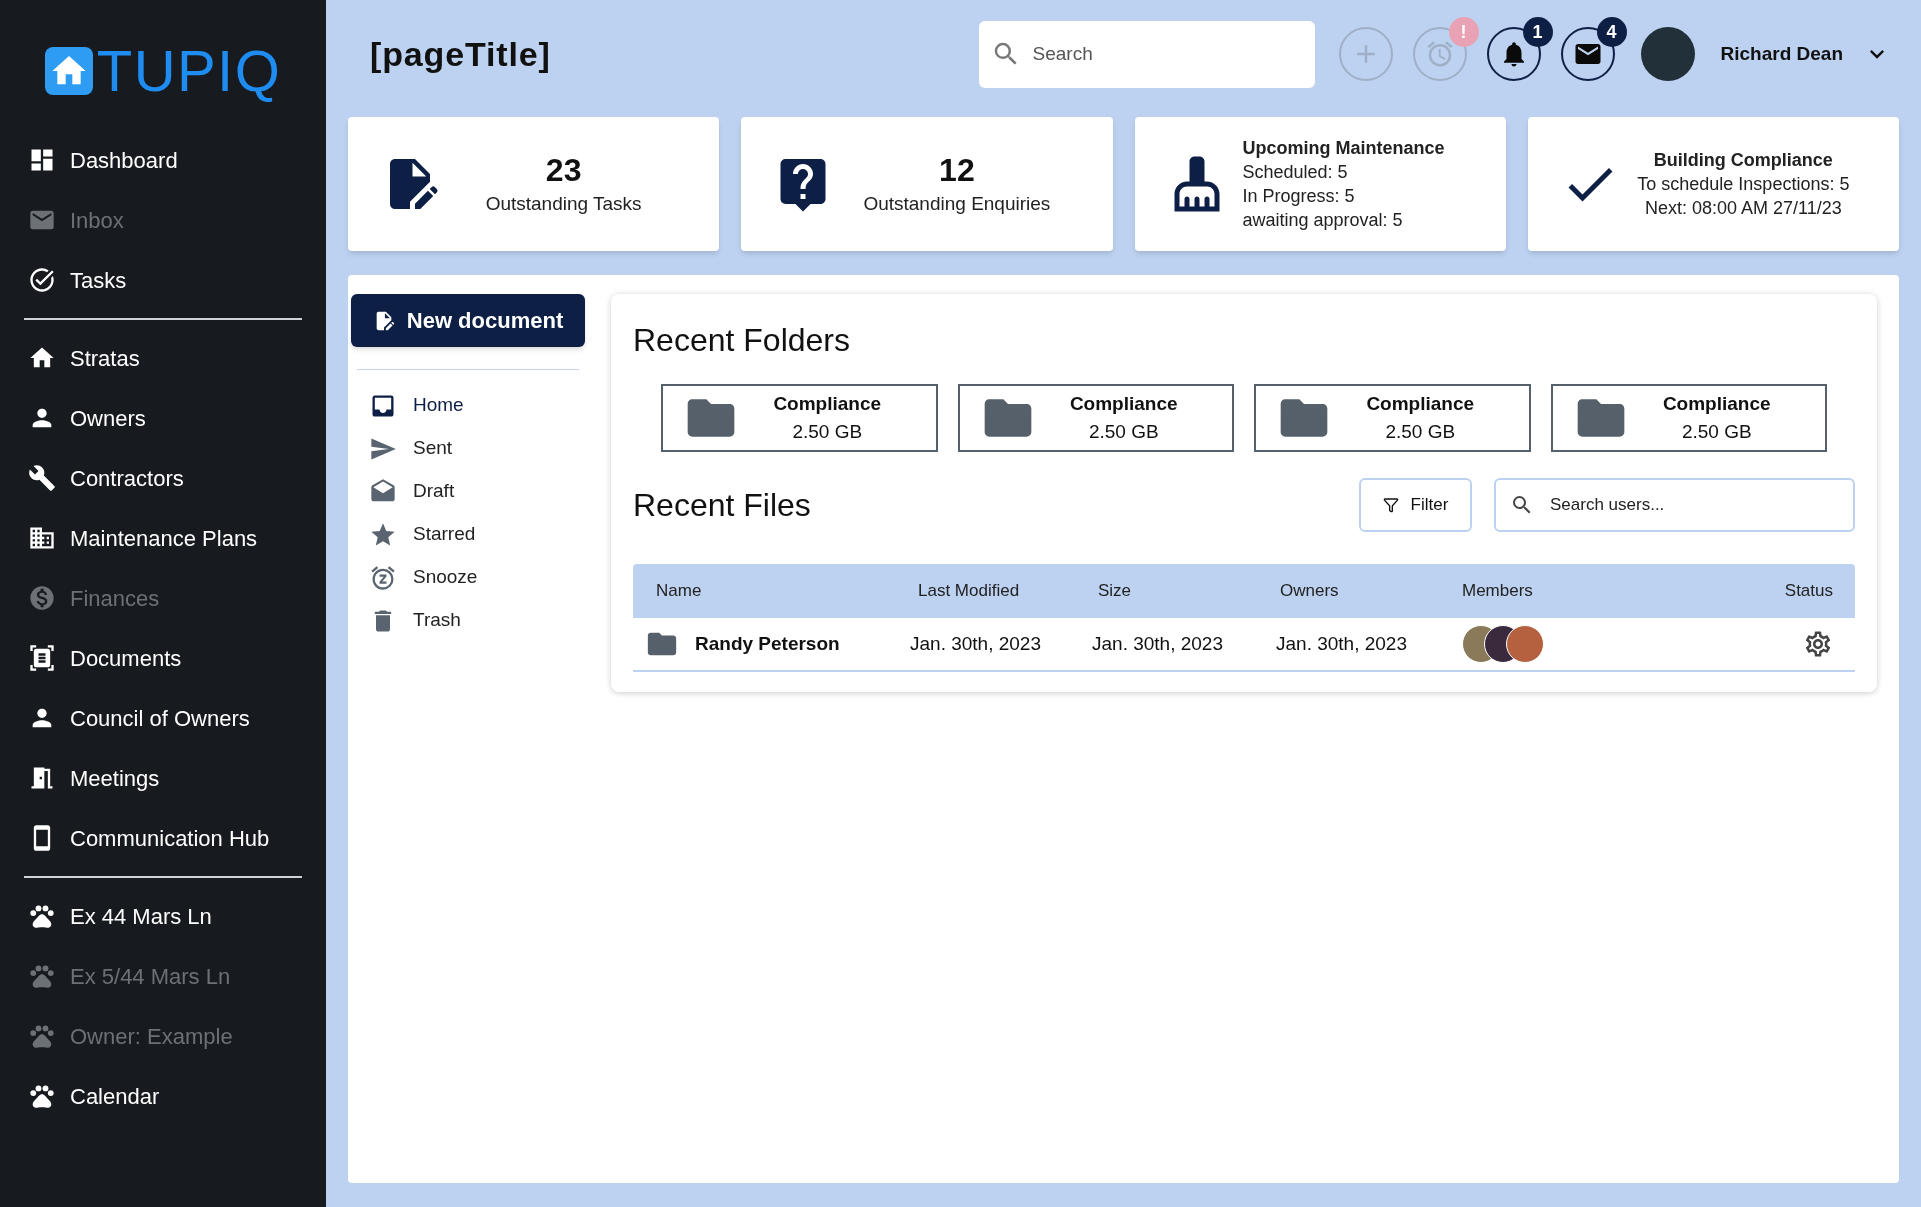 The width and height of the screenshot is (1921, 1207). What do you see at coordinates (163, 1096) in the screenshot?
I see `sidebar-item: Calendar` at bounding box center [163, 1096].